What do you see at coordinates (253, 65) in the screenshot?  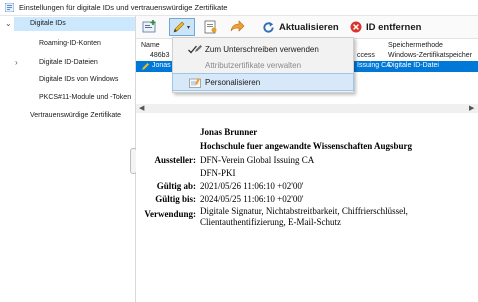 I see `menu-item-label: Attributzertifikate verwalten` at bounding box center [253, 65].